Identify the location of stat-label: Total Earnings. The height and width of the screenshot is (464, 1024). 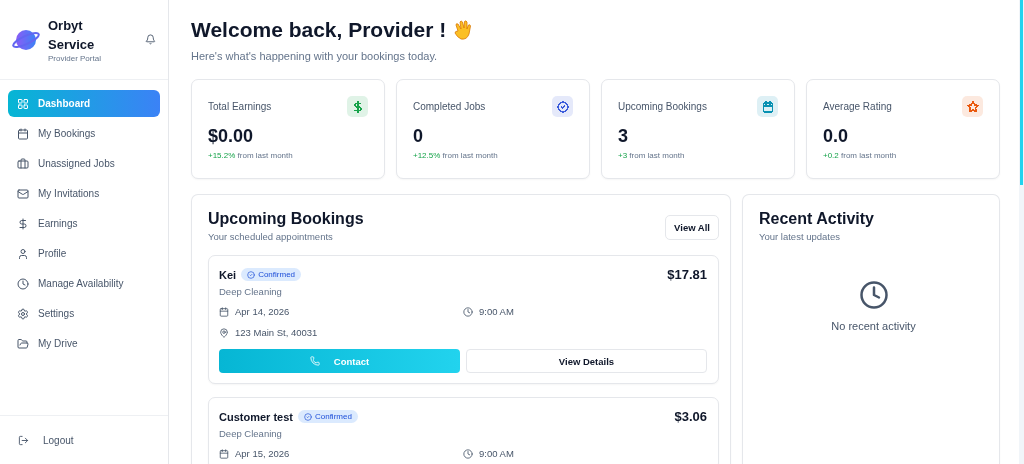
(240, 106).